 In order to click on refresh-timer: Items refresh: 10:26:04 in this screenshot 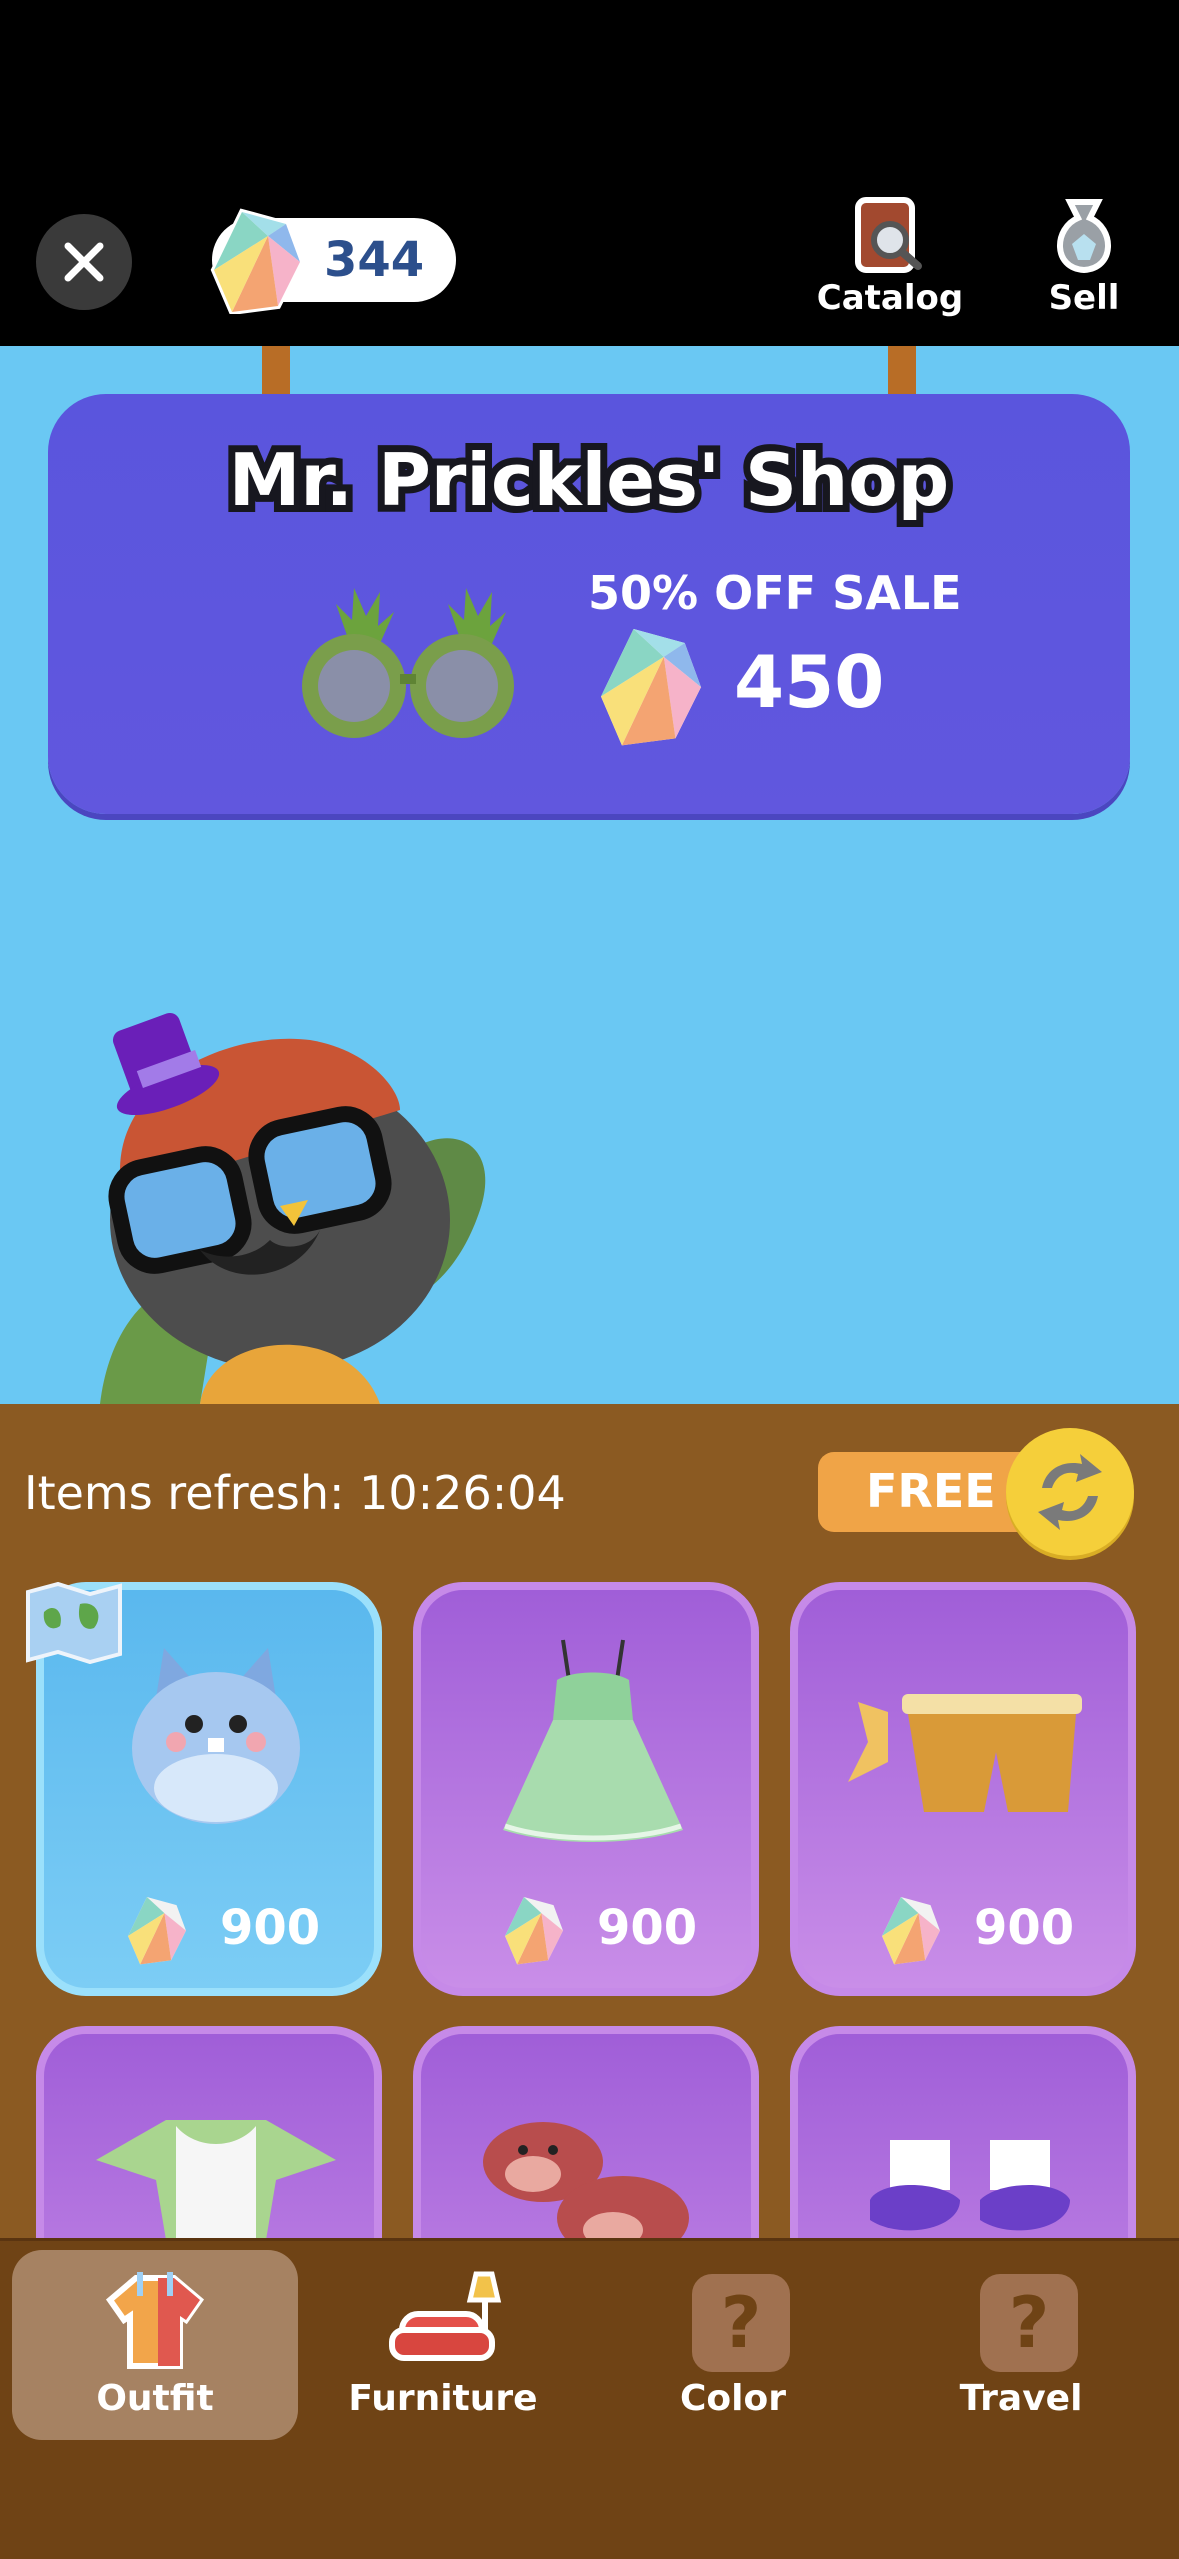, I will do `click(295, 1493)`.